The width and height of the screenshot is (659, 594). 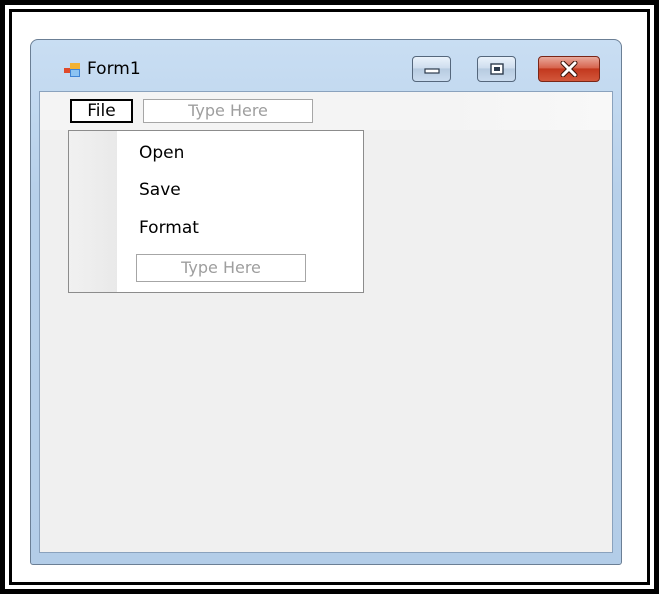 I want to click on minimize-icon, so click(x=431, y=71).